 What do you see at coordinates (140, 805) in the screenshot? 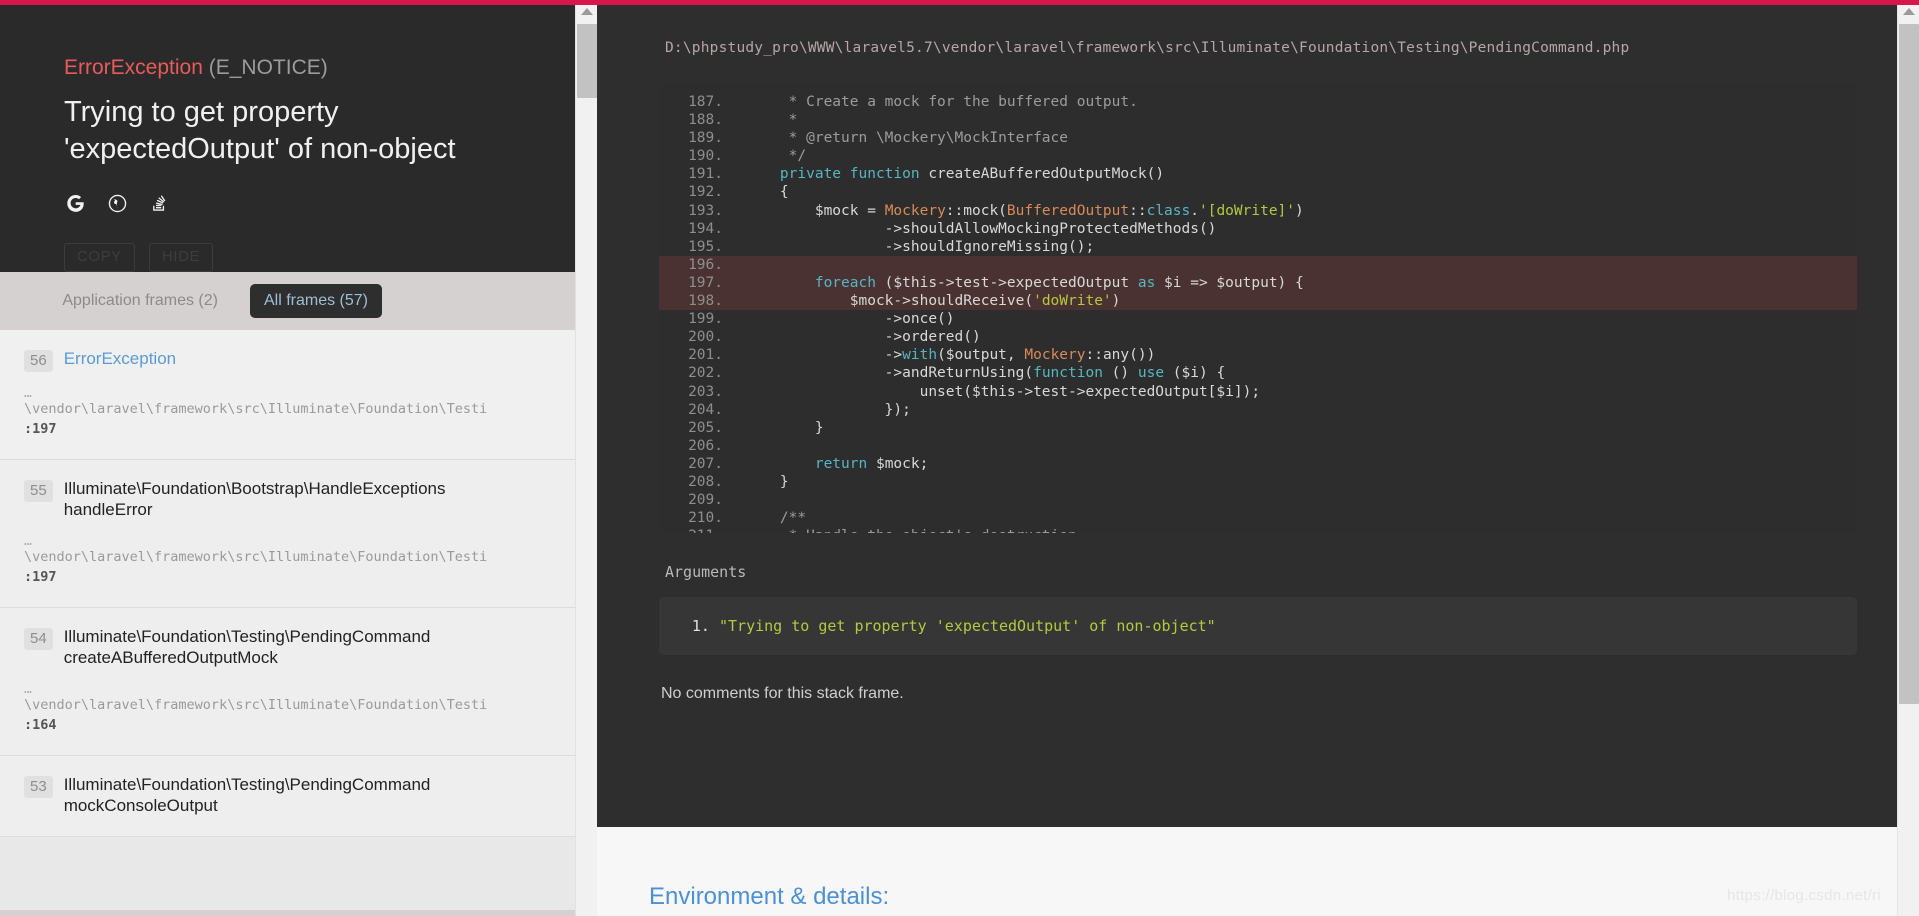
I see `frame-function: mockConsoleOutput` at bounding box center [140, 805].